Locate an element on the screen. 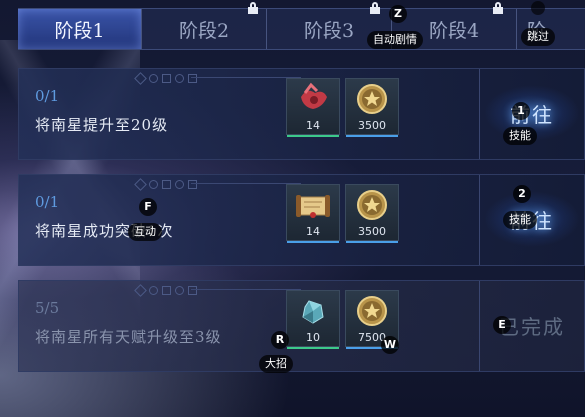 This screenshot has width=585, height=417. auto-story-button: 自动剧情 is located at coordinates (395, 40).